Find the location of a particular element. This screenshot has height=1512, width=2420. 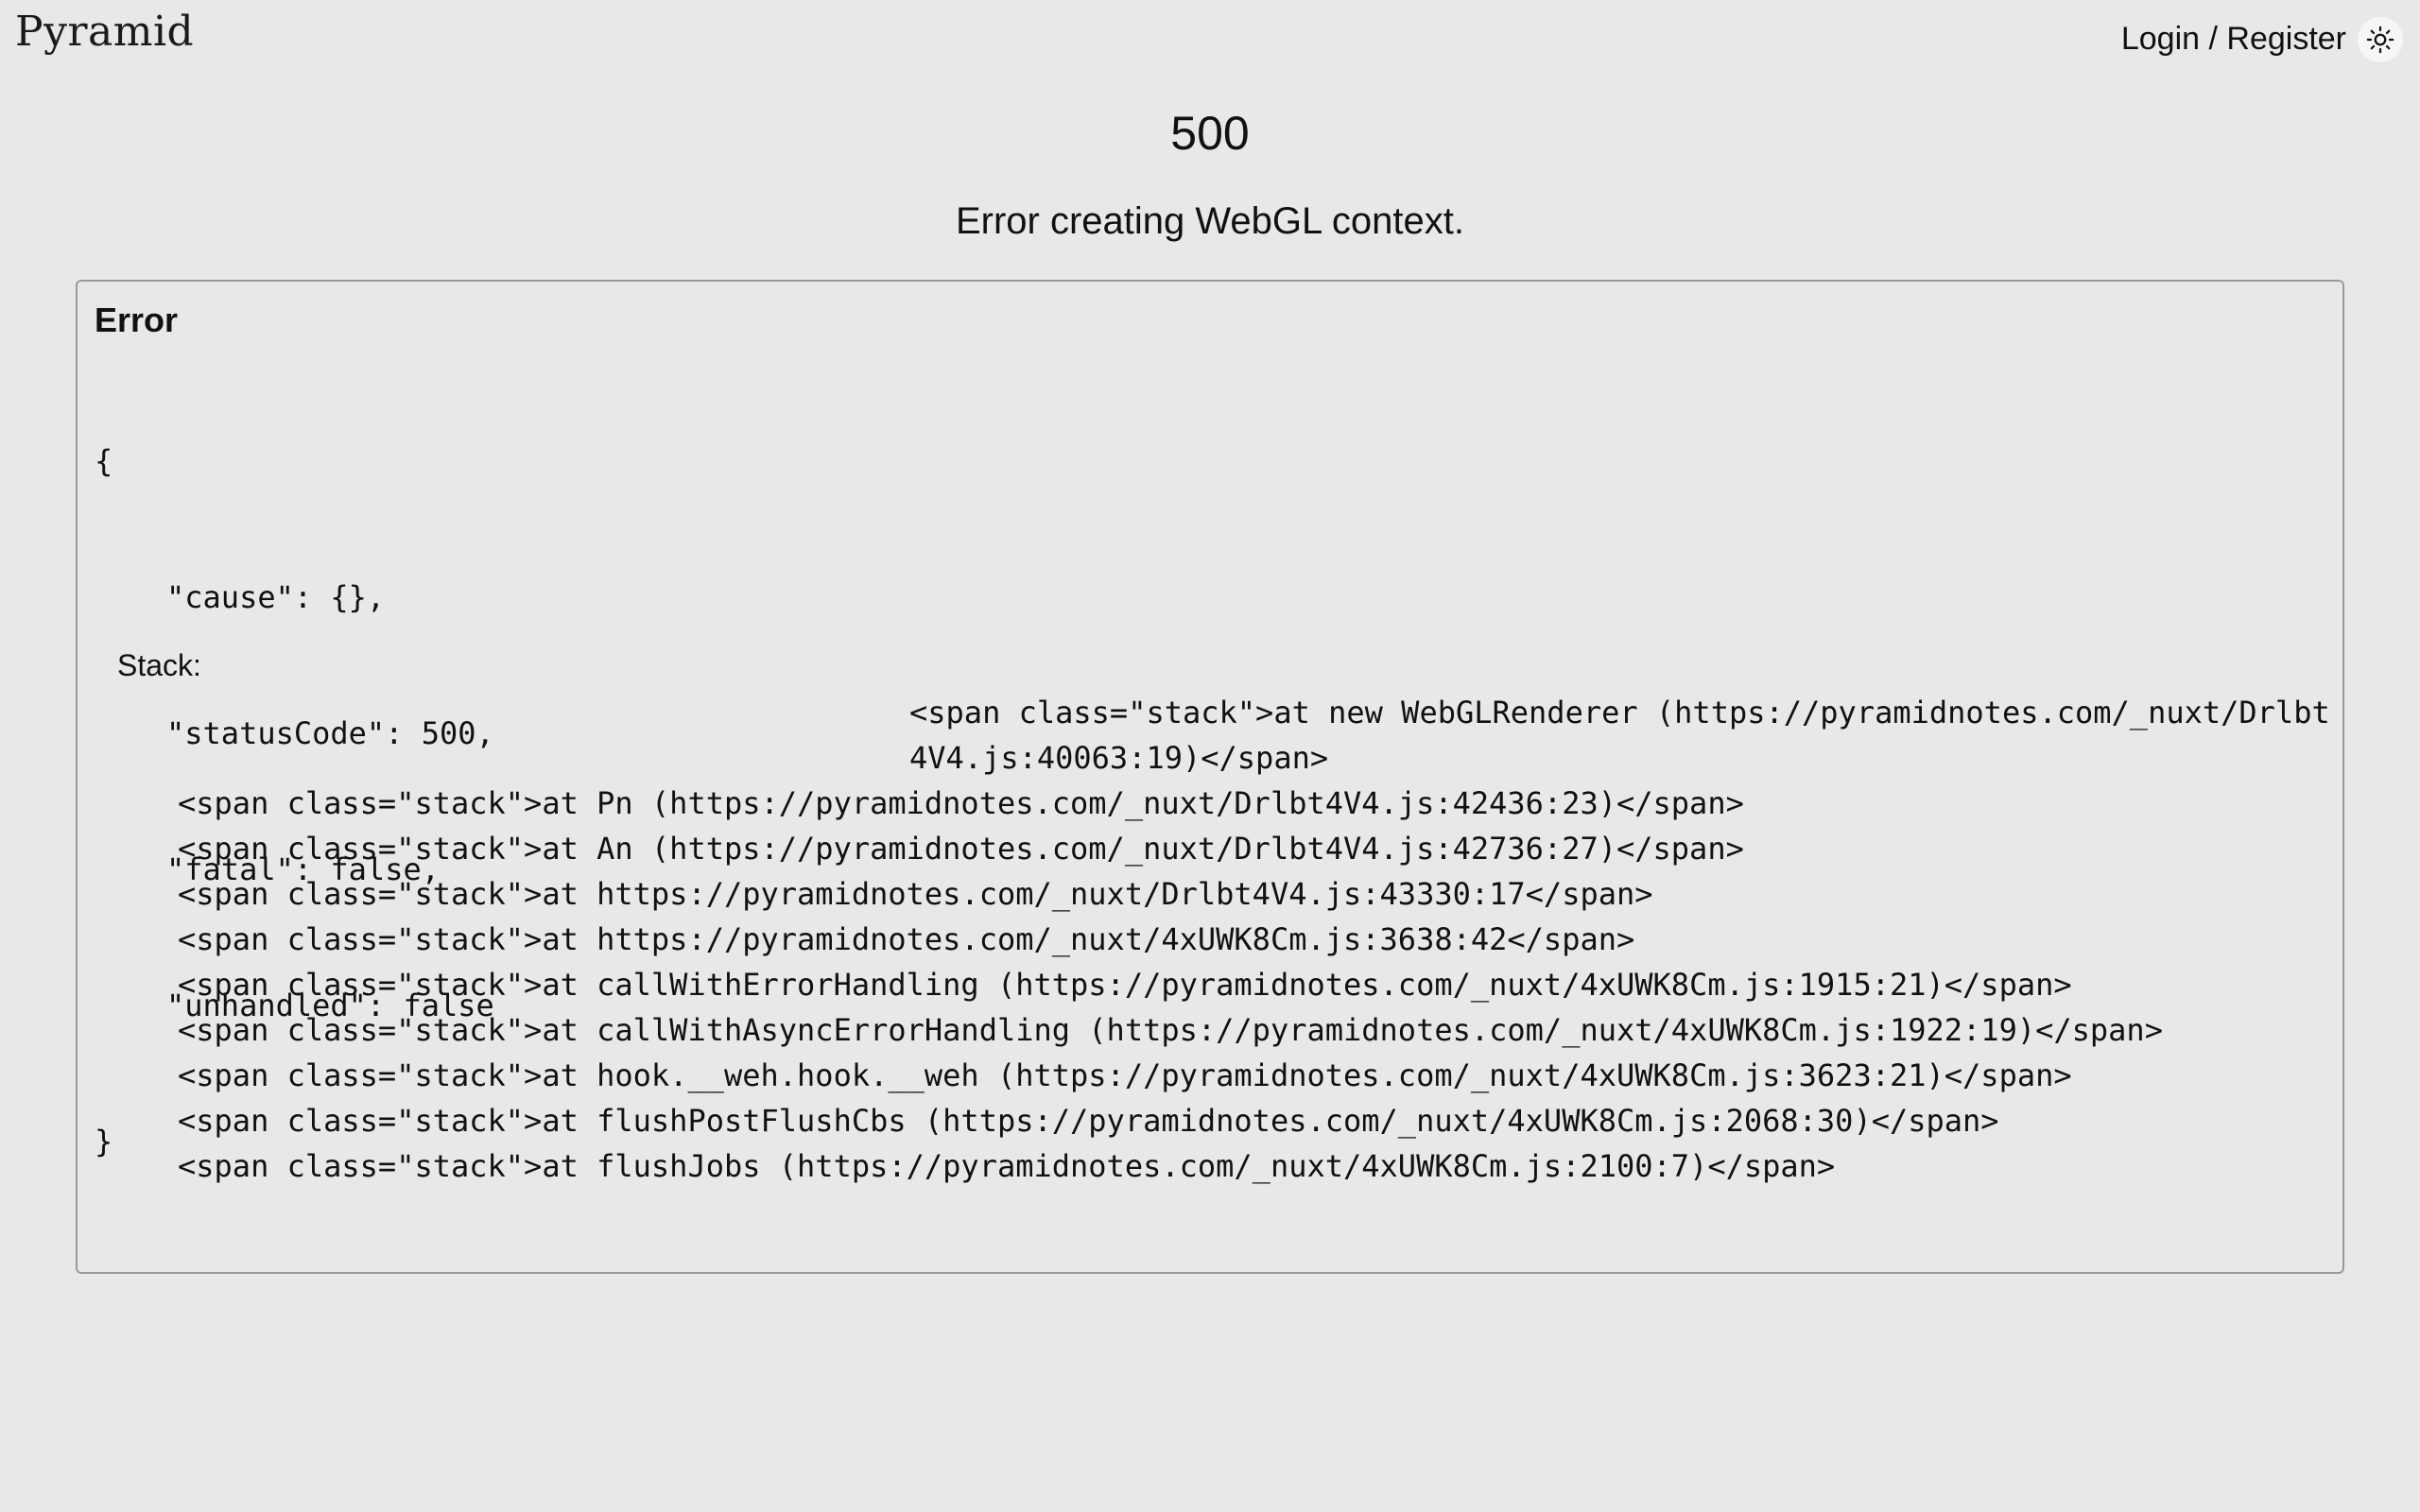

sun-icon is located at coordinates (2380, 40).